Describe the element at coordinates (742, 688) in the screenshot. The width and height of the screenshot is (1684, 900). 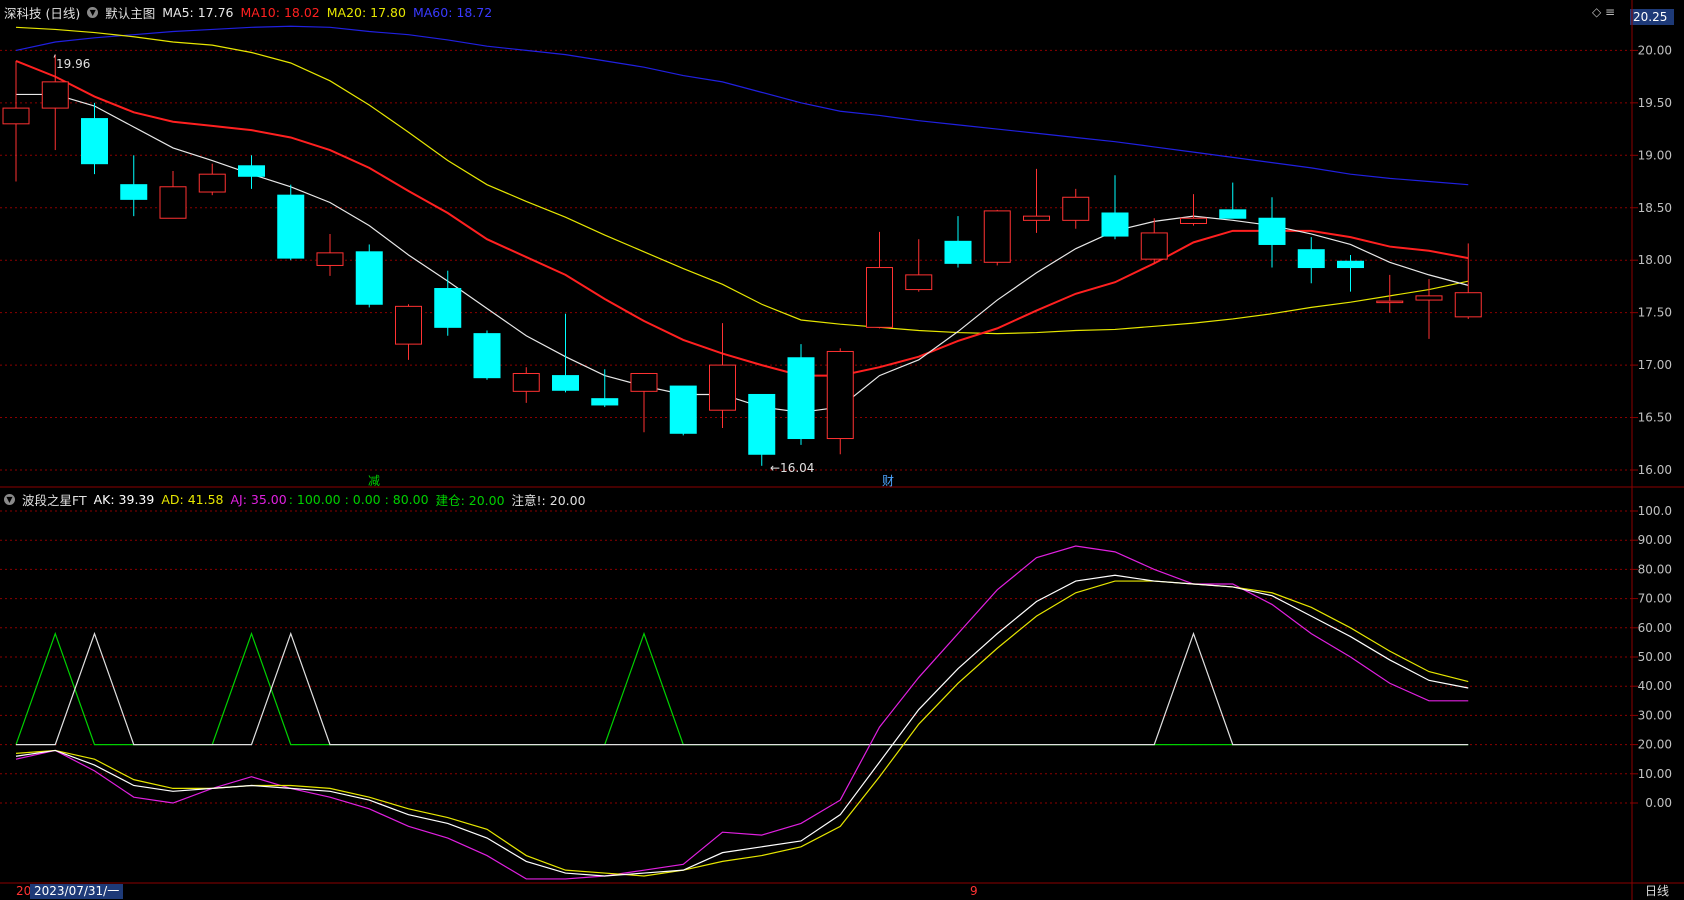
I see `zhuyi-line` at that location.